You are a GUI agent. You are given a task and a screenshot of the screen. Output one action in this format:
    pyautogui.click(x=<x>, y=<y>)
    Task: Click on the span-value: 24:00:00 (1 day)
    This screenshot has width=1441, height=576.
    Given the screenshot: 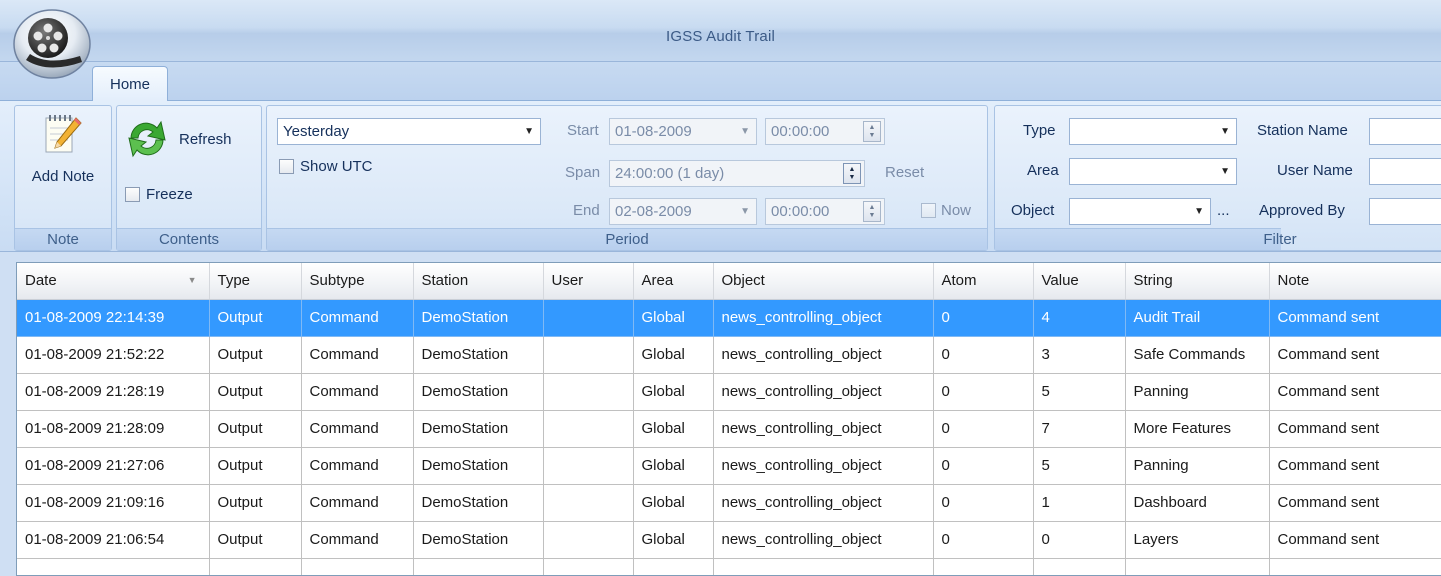 What is the action you would take?
    pyautogui.click(x=670, y=173)
    